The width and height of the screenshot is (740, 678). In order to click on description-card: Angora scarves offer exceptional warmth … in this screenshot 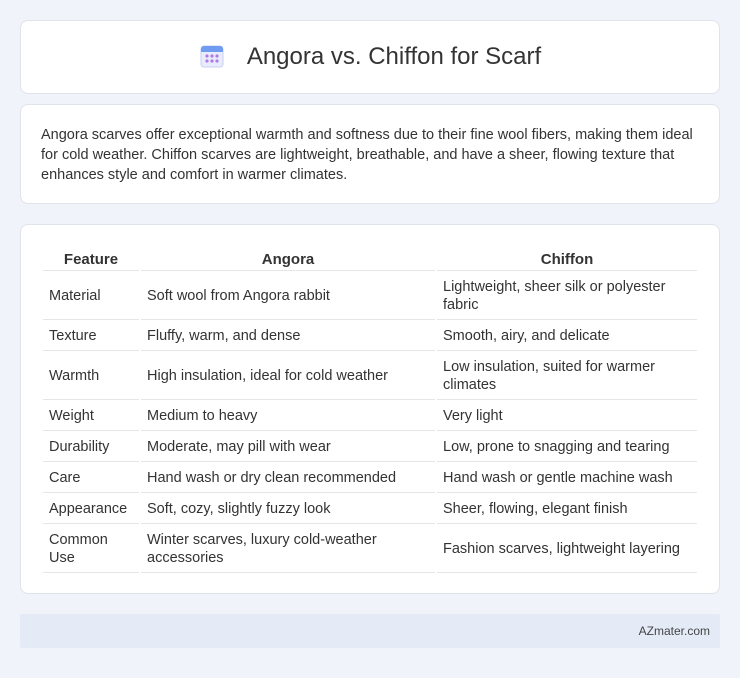, I will do `click(370, 154)`.